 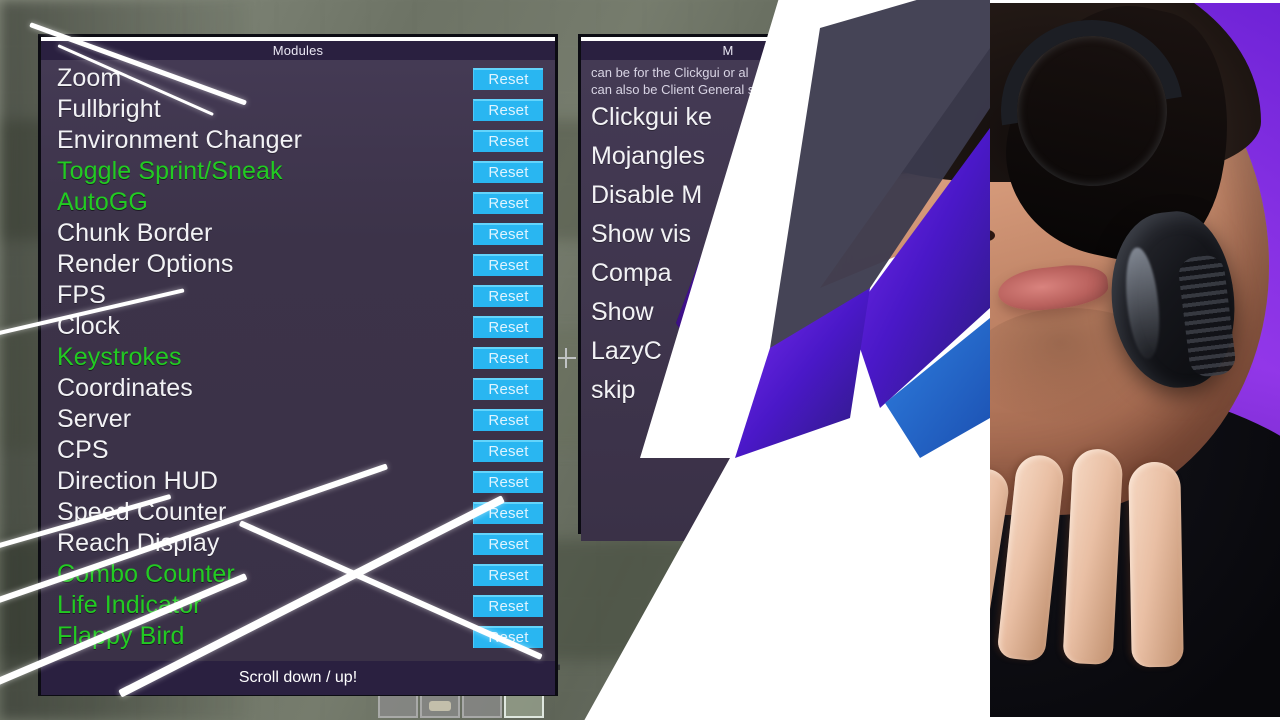 I want to click on module-row: Combo Counter Reset, so click(x=298, y=574).